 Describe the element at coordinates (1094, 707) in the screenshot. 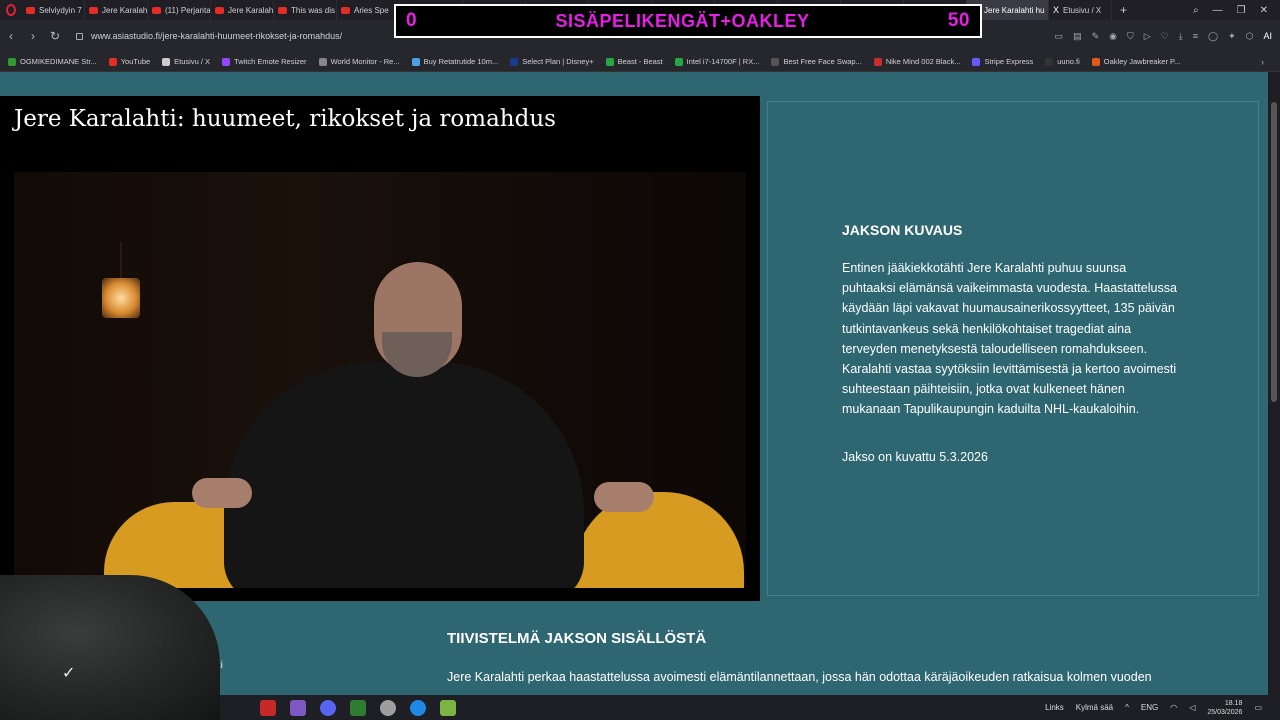

I see `weather-label: Kylmä sää` at that location.